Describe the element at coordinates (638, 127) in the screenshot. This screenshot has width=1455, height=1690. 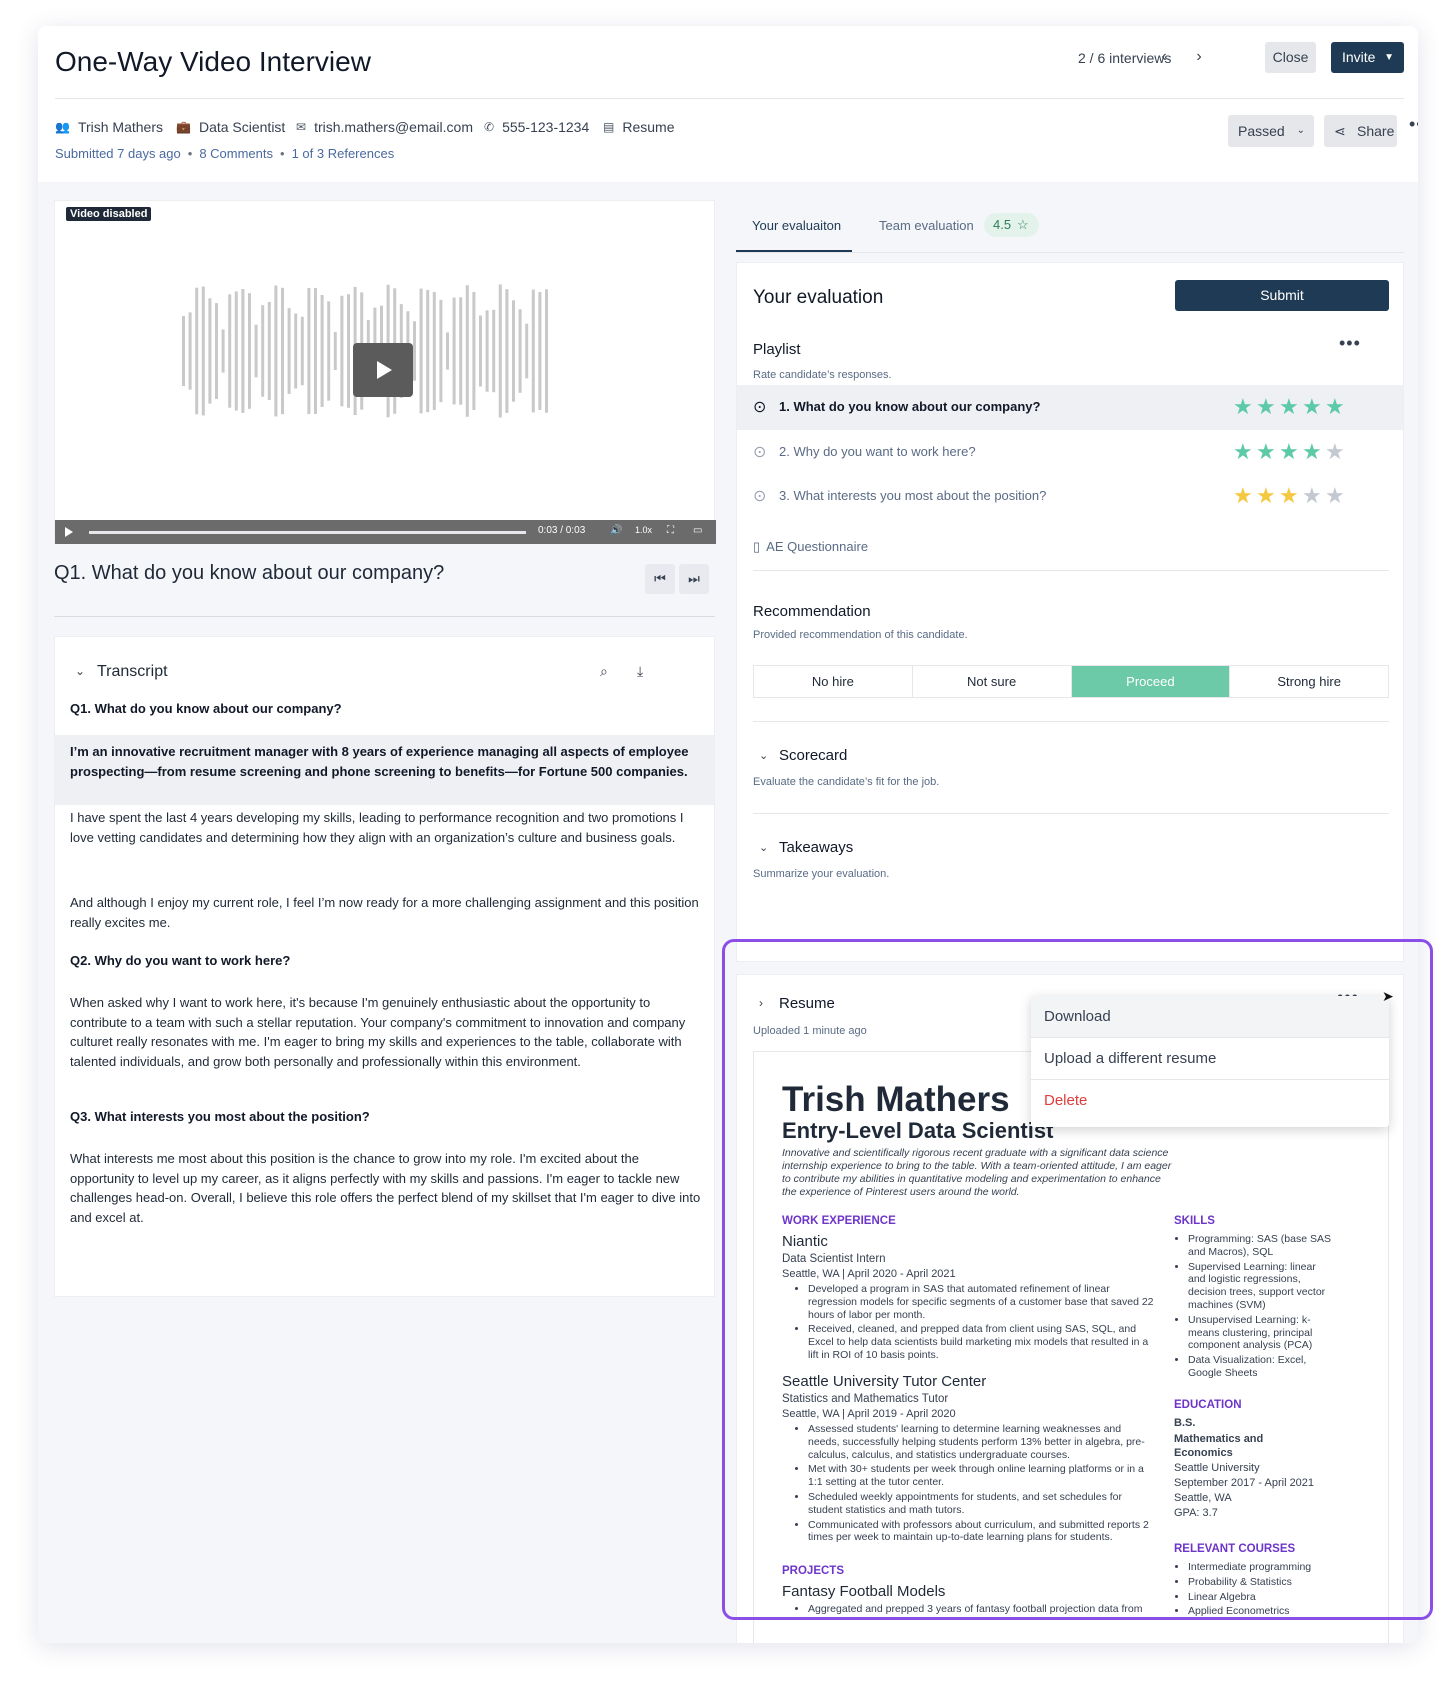
I see `resume-link: ▤ Resume` at that location.